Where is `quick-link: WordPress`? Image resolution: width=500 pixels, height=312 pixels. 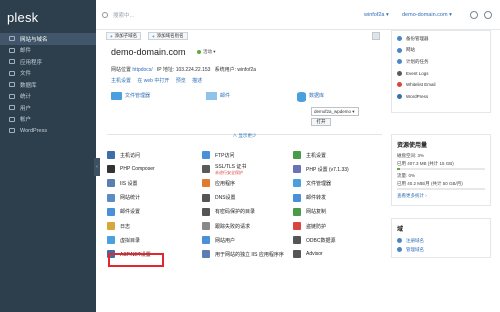 quick-link: WordPress is located at coordinates (441, 97).